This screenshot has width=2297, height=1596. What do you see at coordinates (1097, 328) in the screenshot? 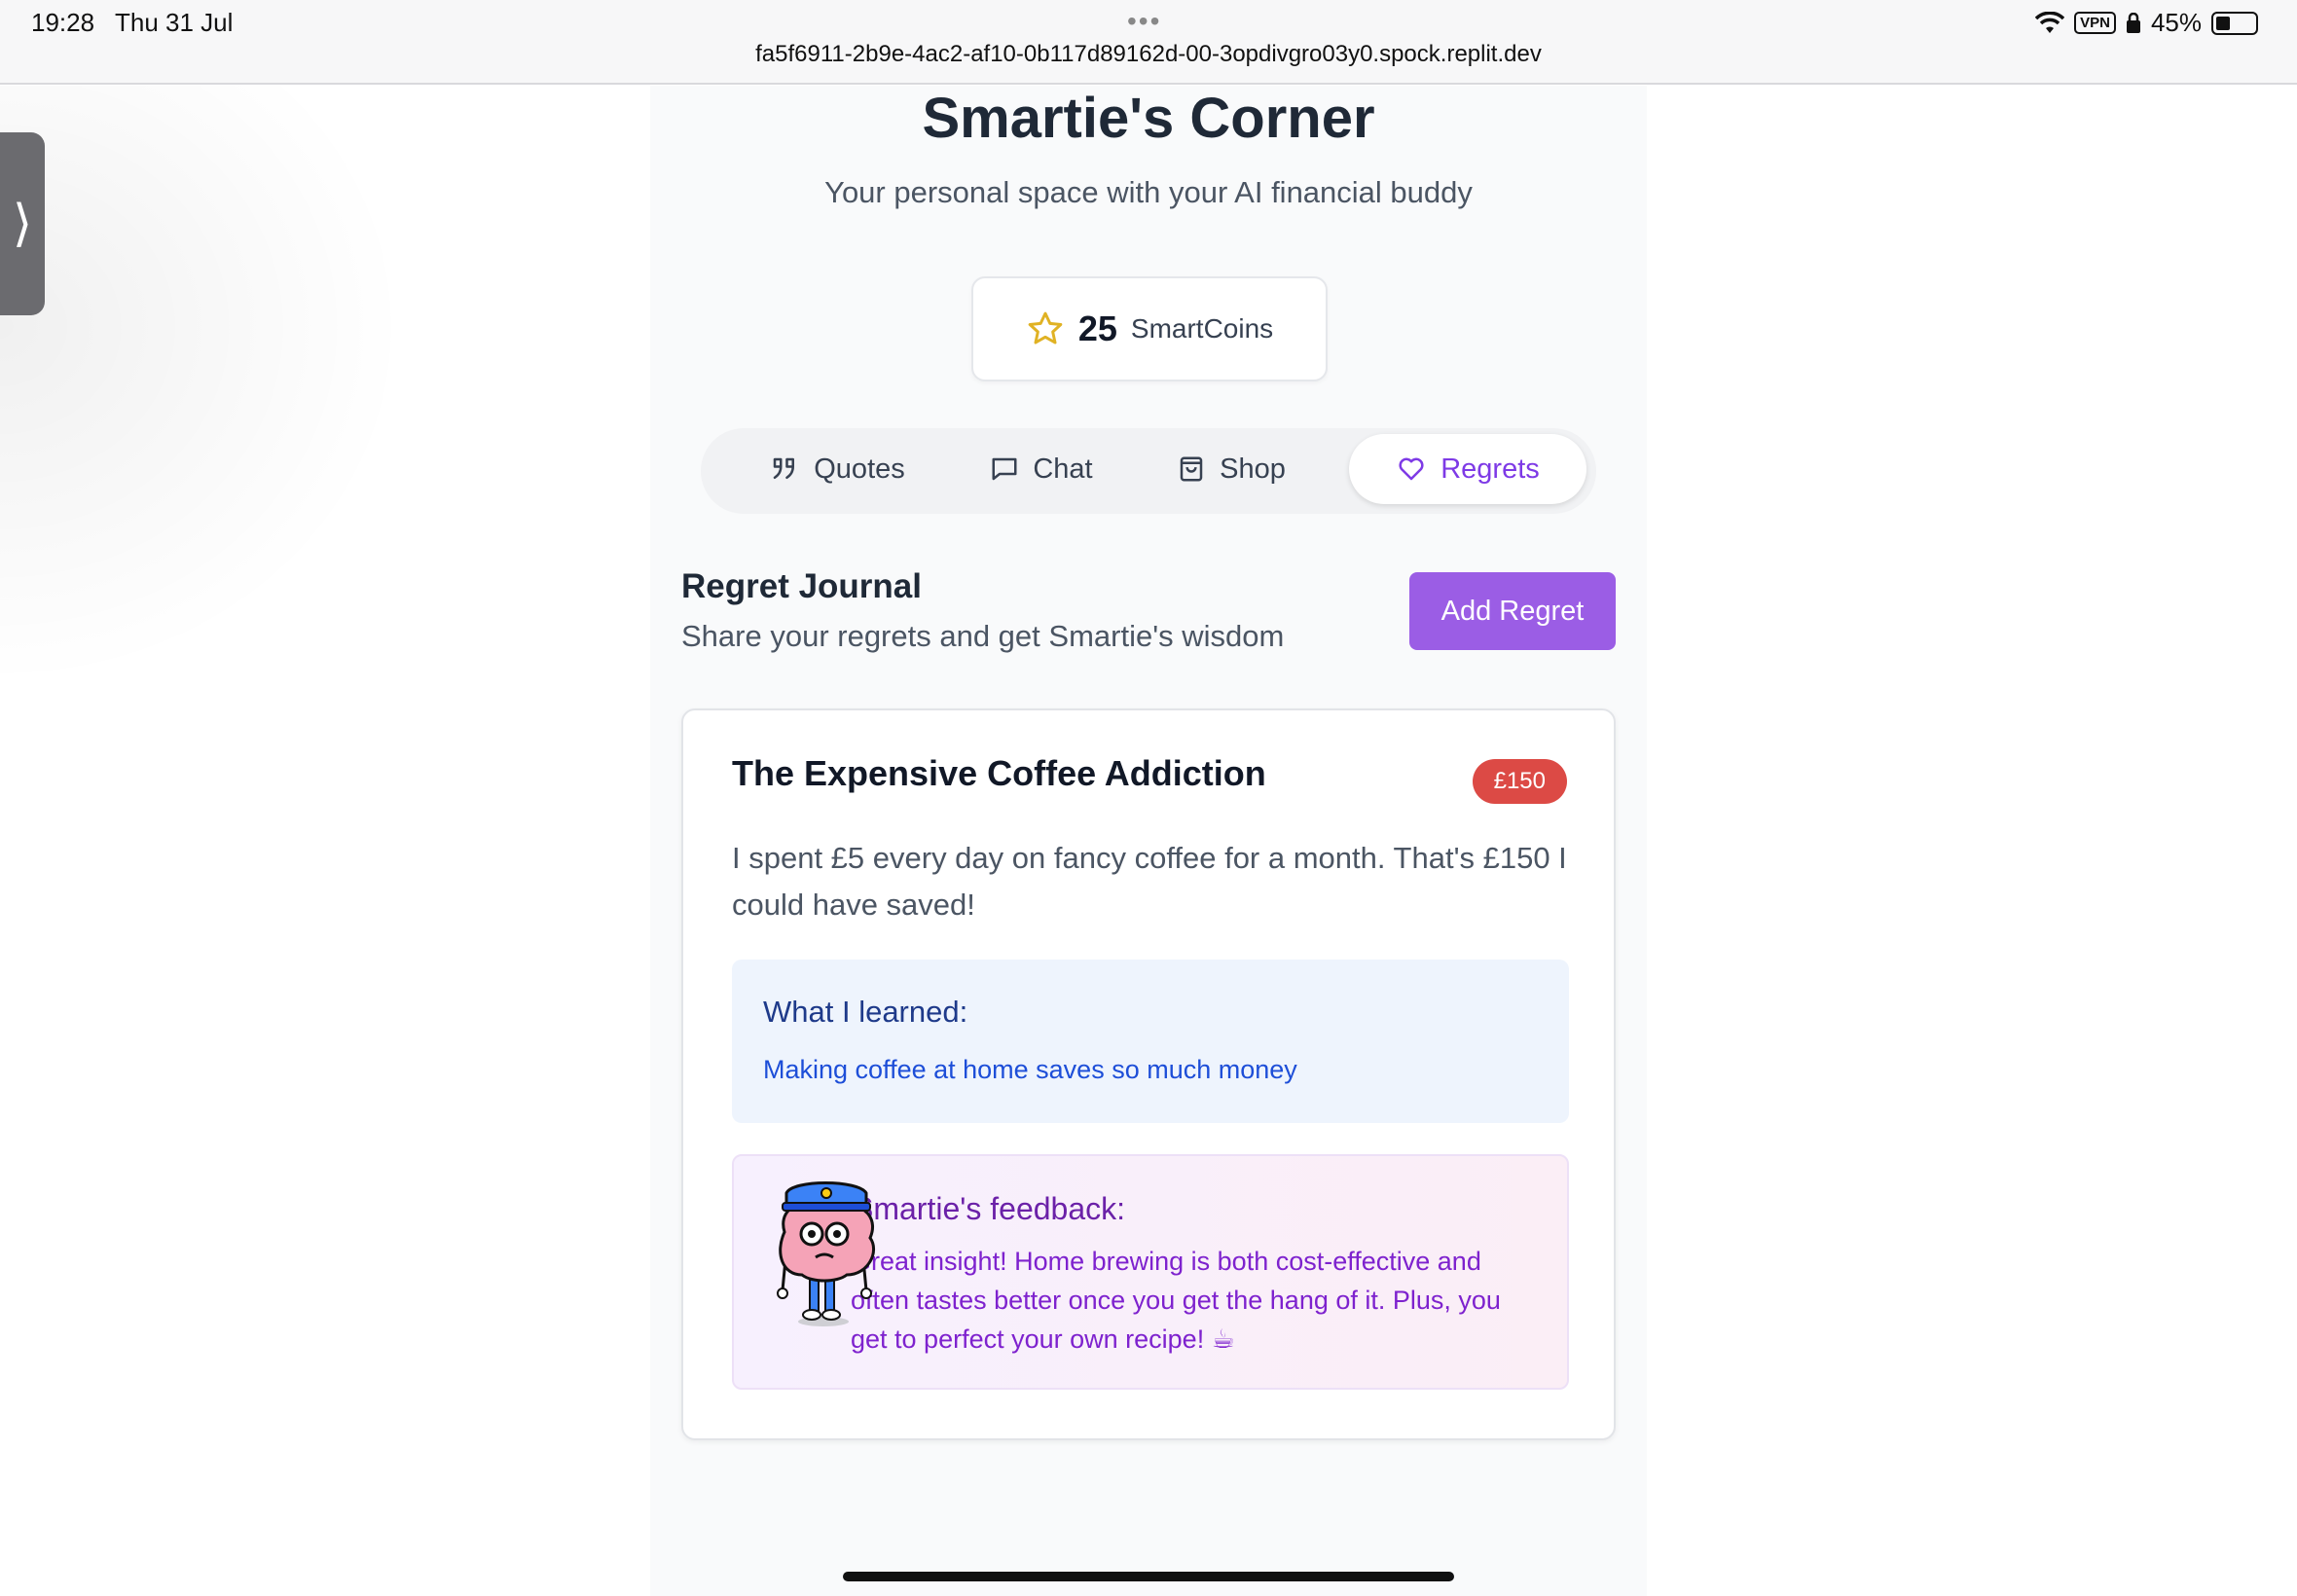
I see `smartcoins-amount: 25` at bounding box center [1097, 328].